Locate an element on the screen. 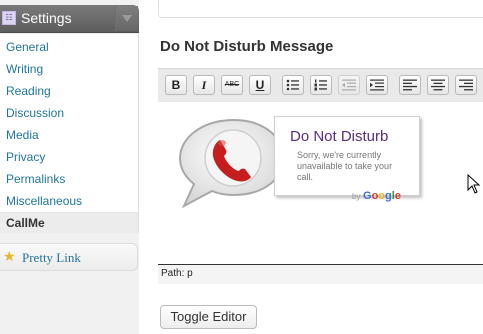  align-right-icon is located at coordinates (466, 85).